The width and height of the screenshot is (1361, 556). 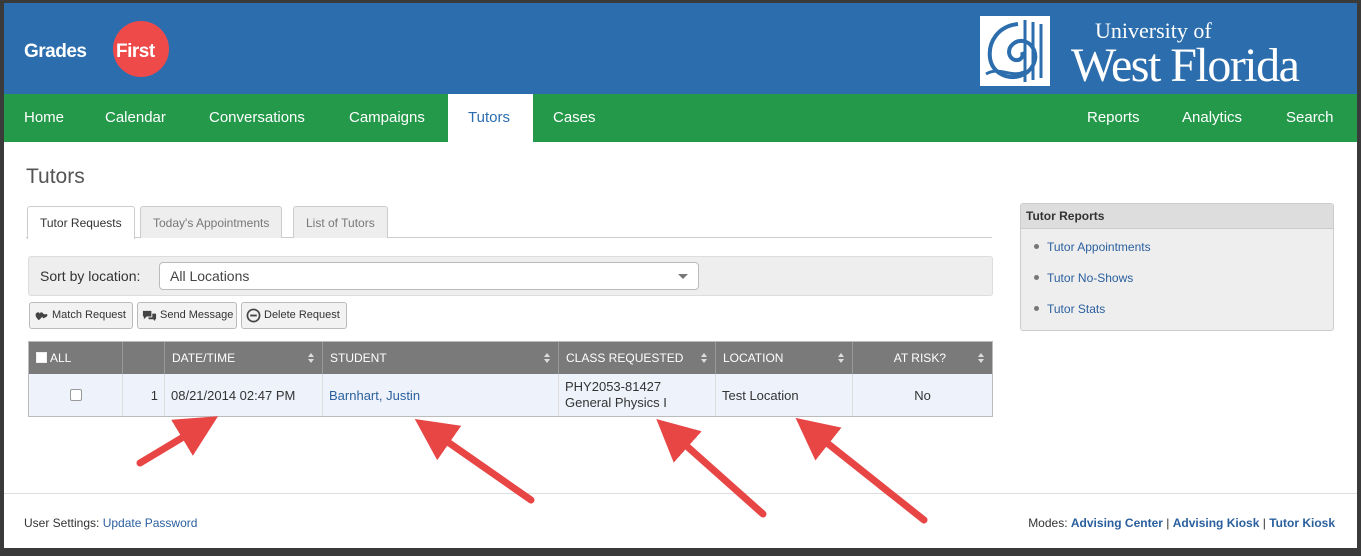 What do you see at coordinates (257, 118) in the screenshot?
I see `nav-conversations: Conversations` at bounding box center [257, 118].